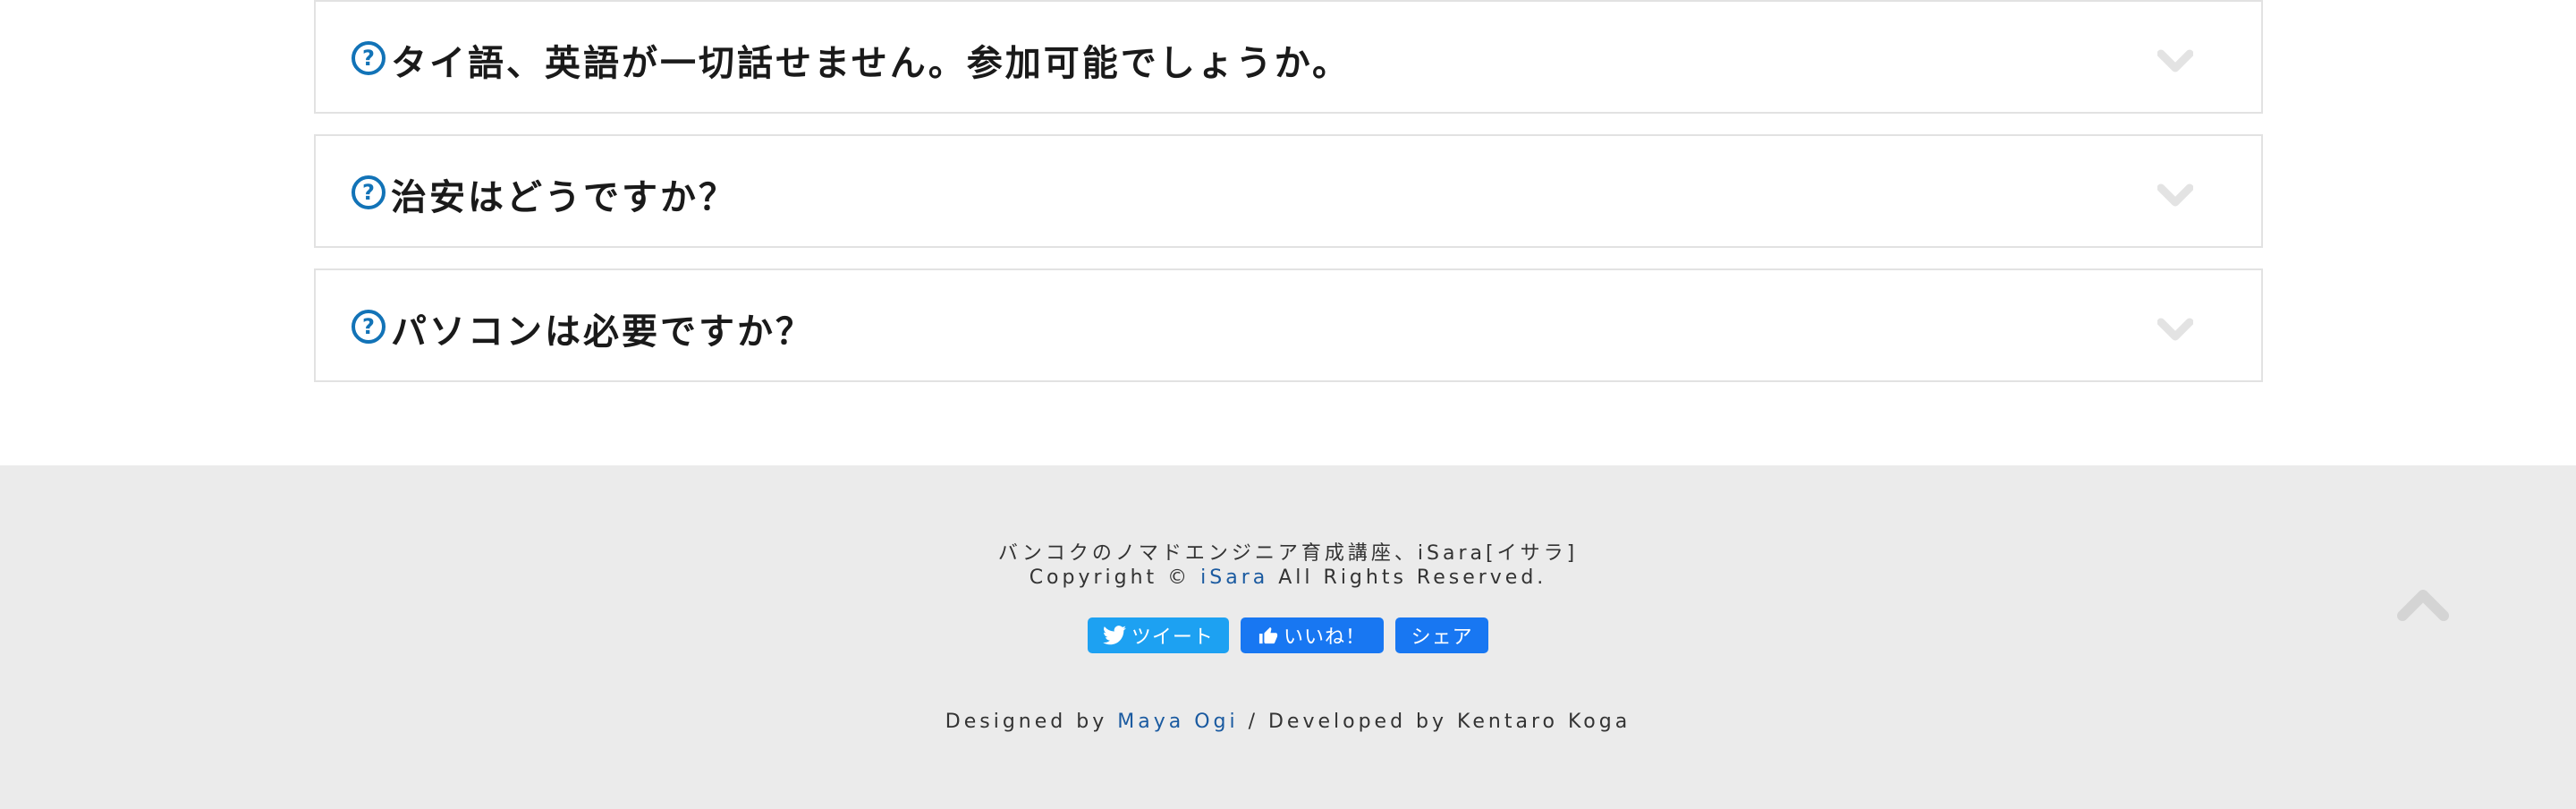  I want to click on twitter-bird-icon, so click(1114, 635).